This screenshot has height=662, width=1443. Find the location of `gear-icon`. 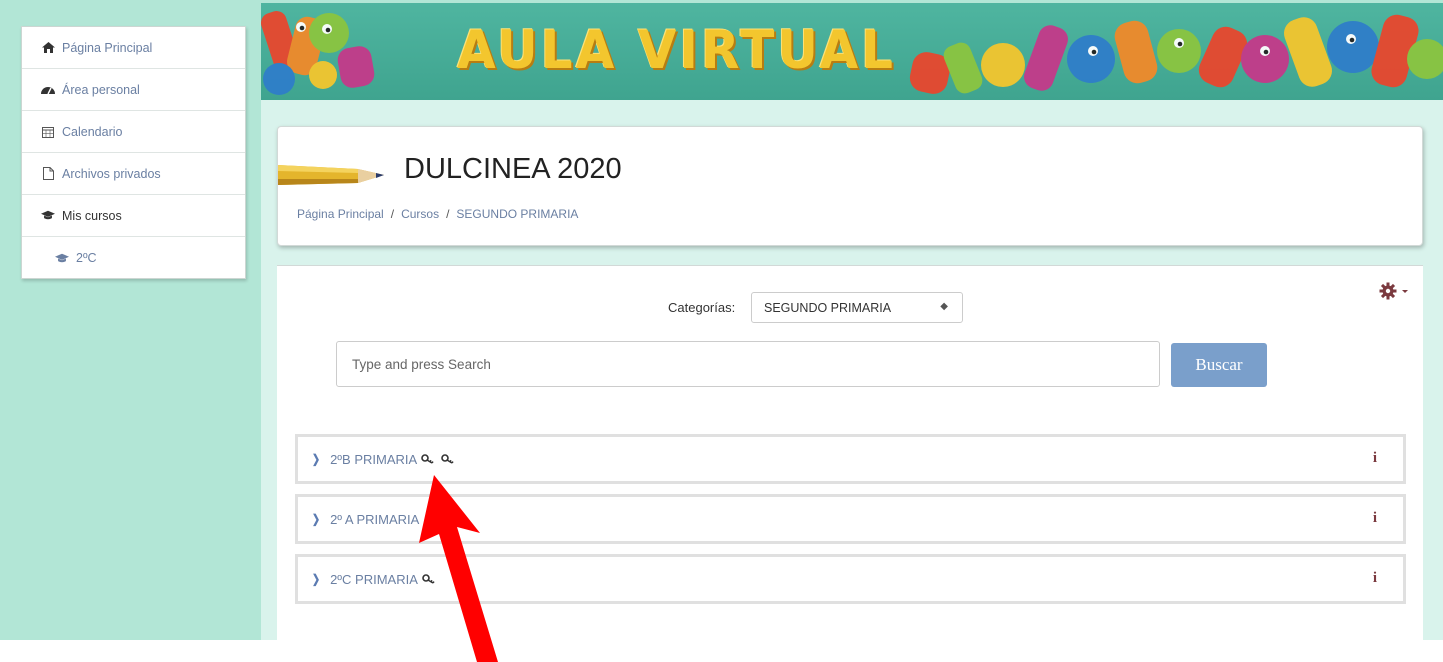

gear-icon is located at coordinates (1388, 291).